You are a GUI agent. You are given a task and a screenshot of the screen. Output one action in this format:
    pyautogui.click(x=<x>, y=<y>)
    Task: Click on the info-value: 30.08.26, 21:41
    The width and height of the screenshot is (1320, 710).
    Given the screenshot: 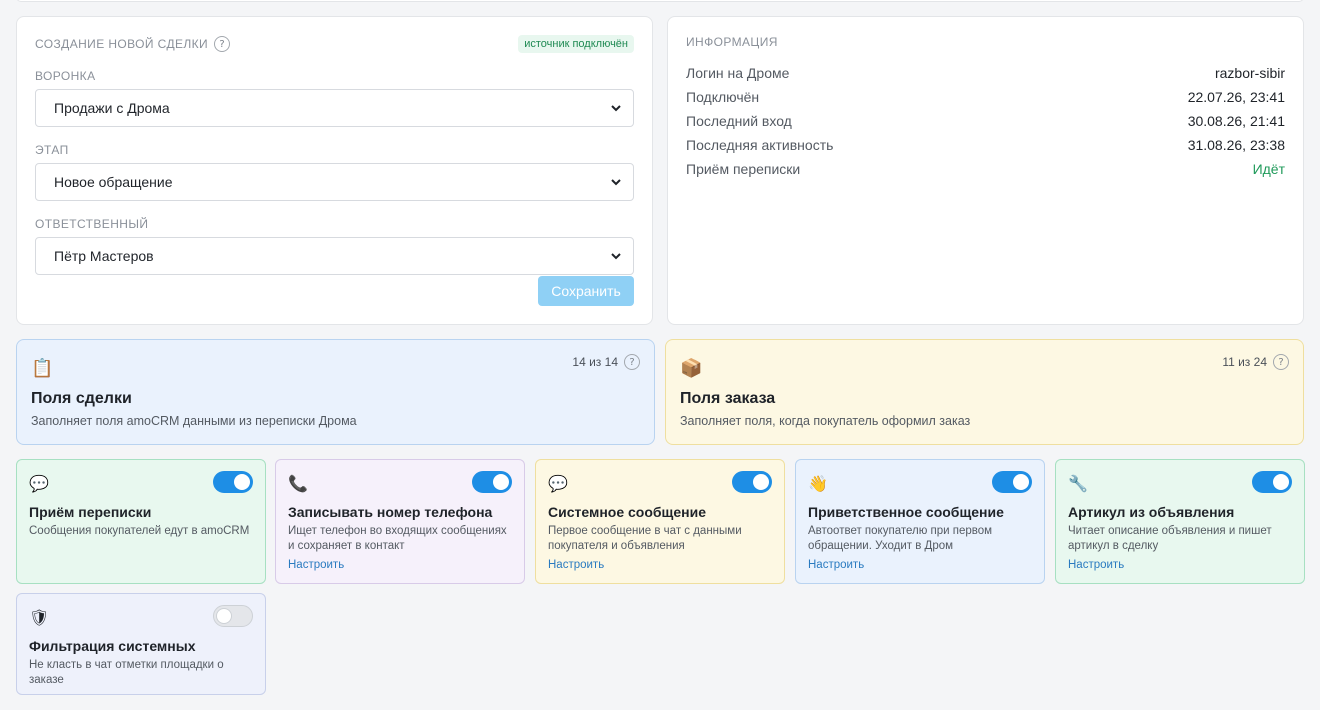 What is the action you would take?
    pyautogui.click(x=1236, y=121)
    